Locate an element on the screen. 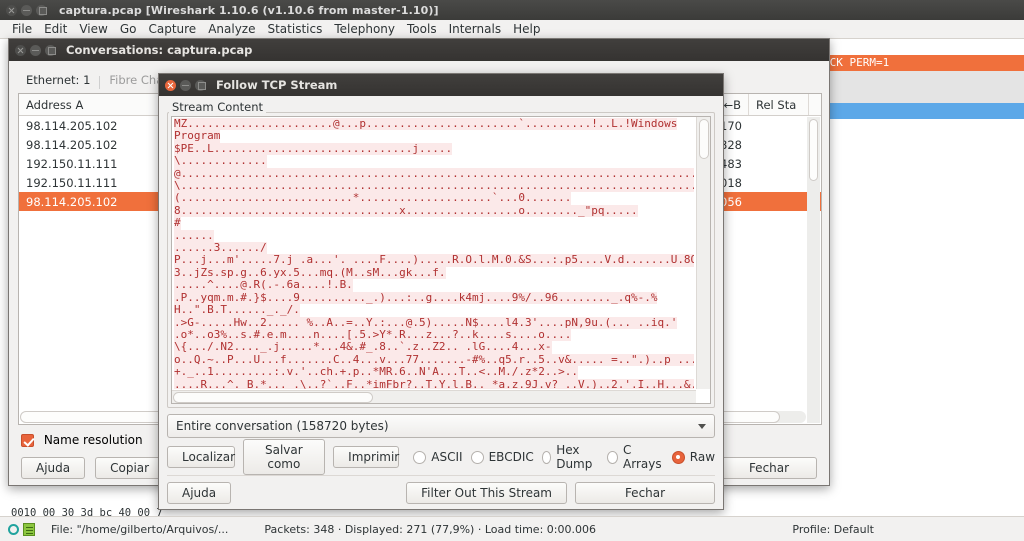 This screenshot has height=541, width=1024. menu-file: File is located at coordinates (22, 29).